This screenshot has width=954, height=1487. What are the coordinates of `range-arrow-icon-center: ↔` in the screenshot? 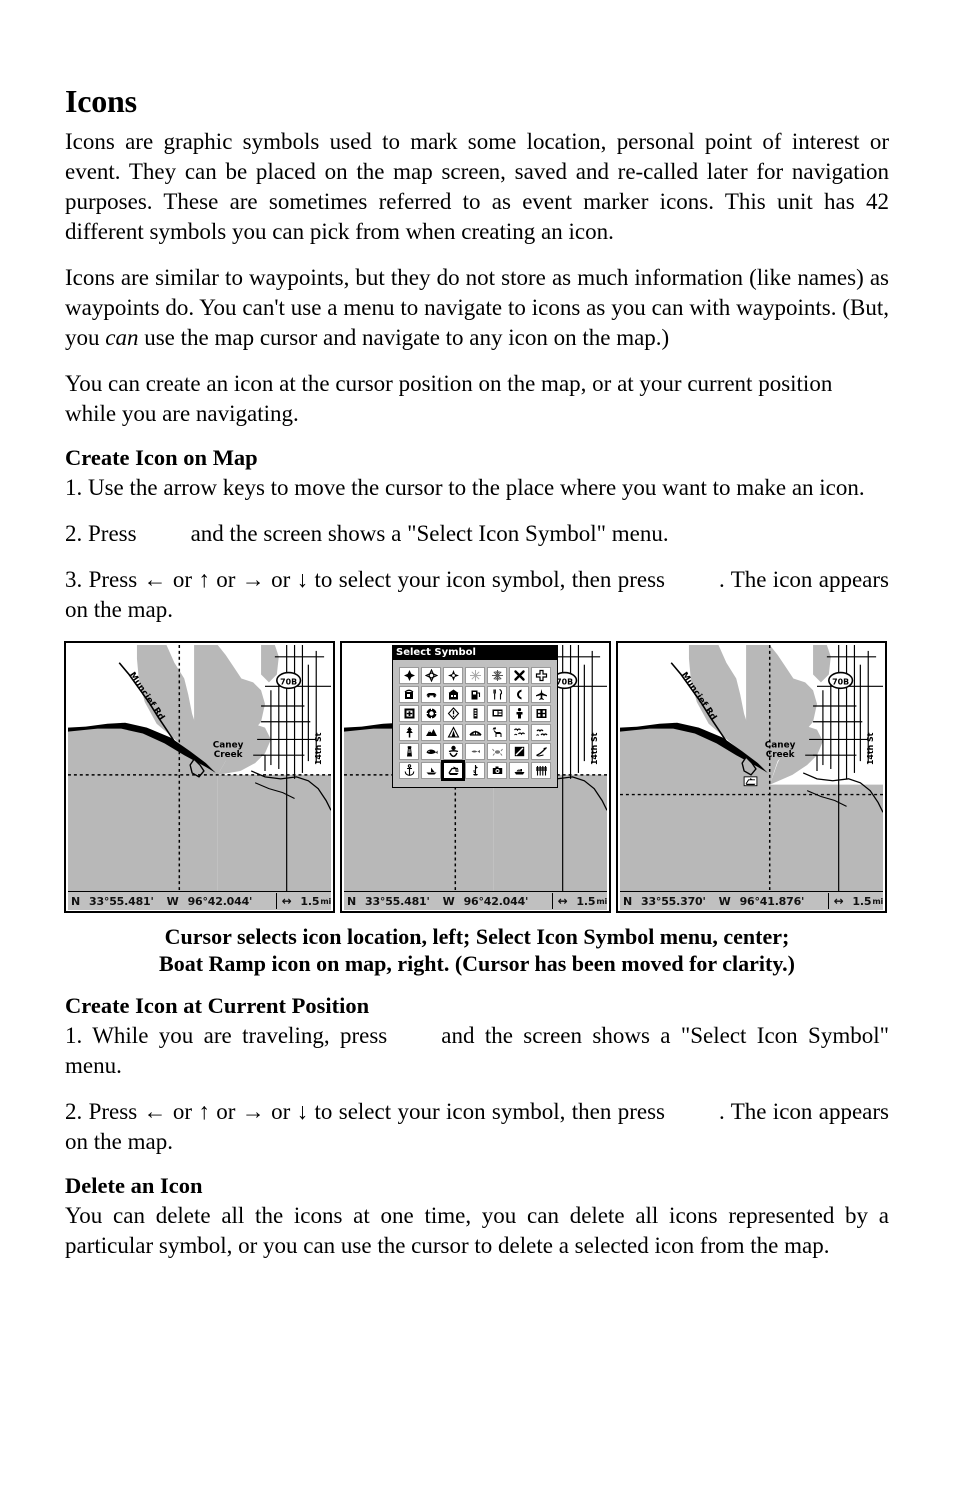 It's located at (562, 901).